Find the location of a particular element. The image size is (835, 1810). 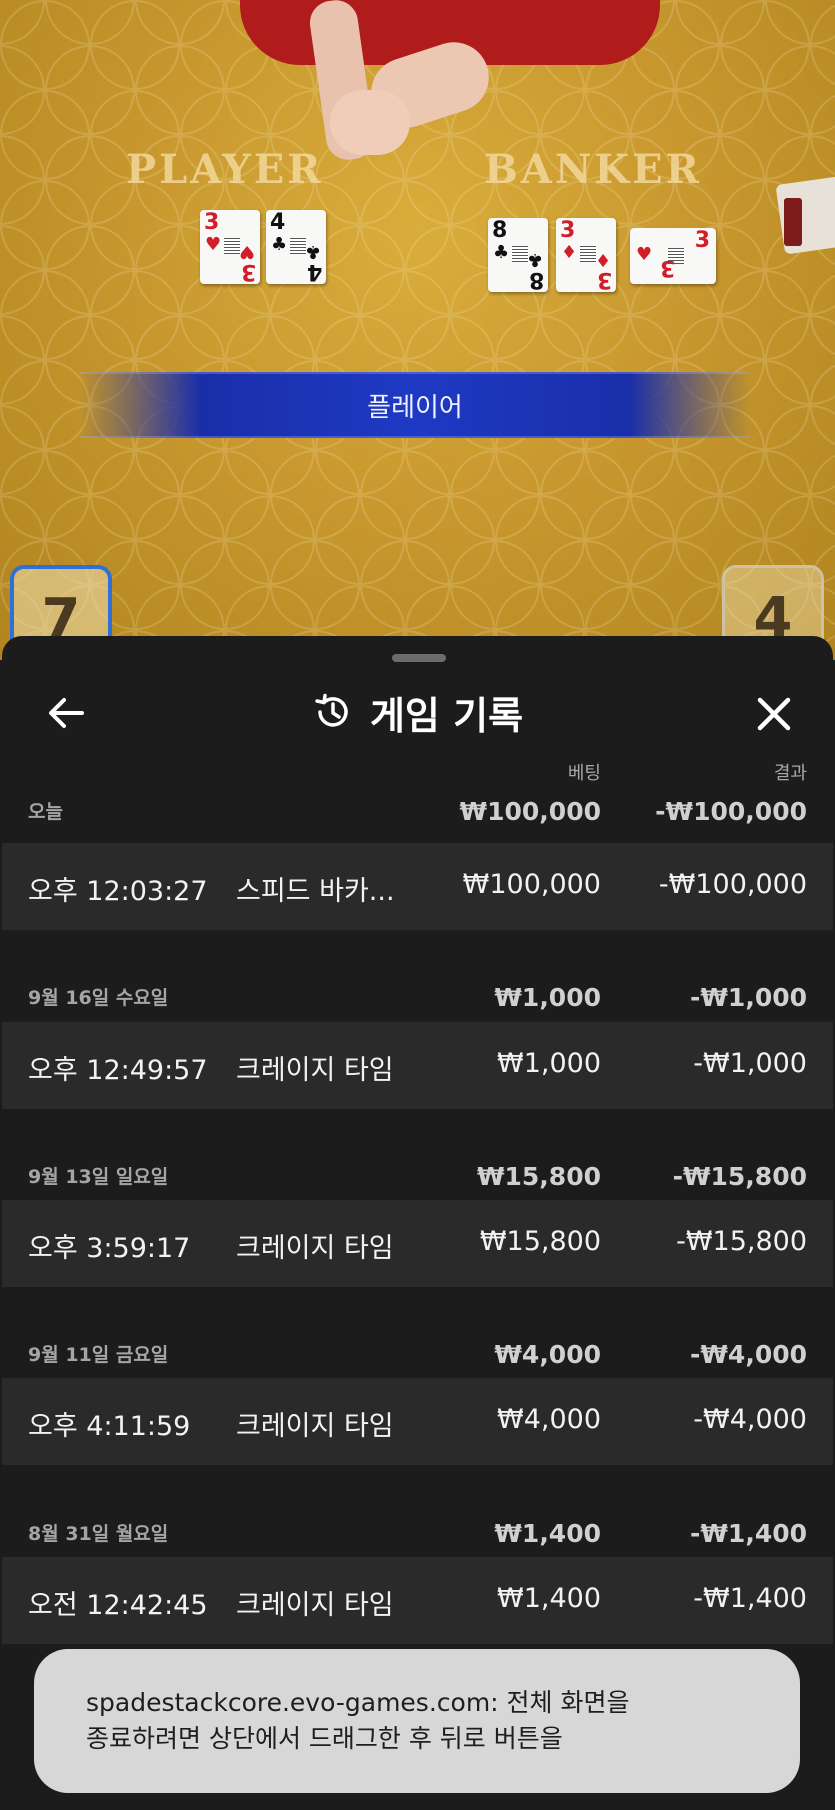

close-icon is located at coordinates (774, 714).